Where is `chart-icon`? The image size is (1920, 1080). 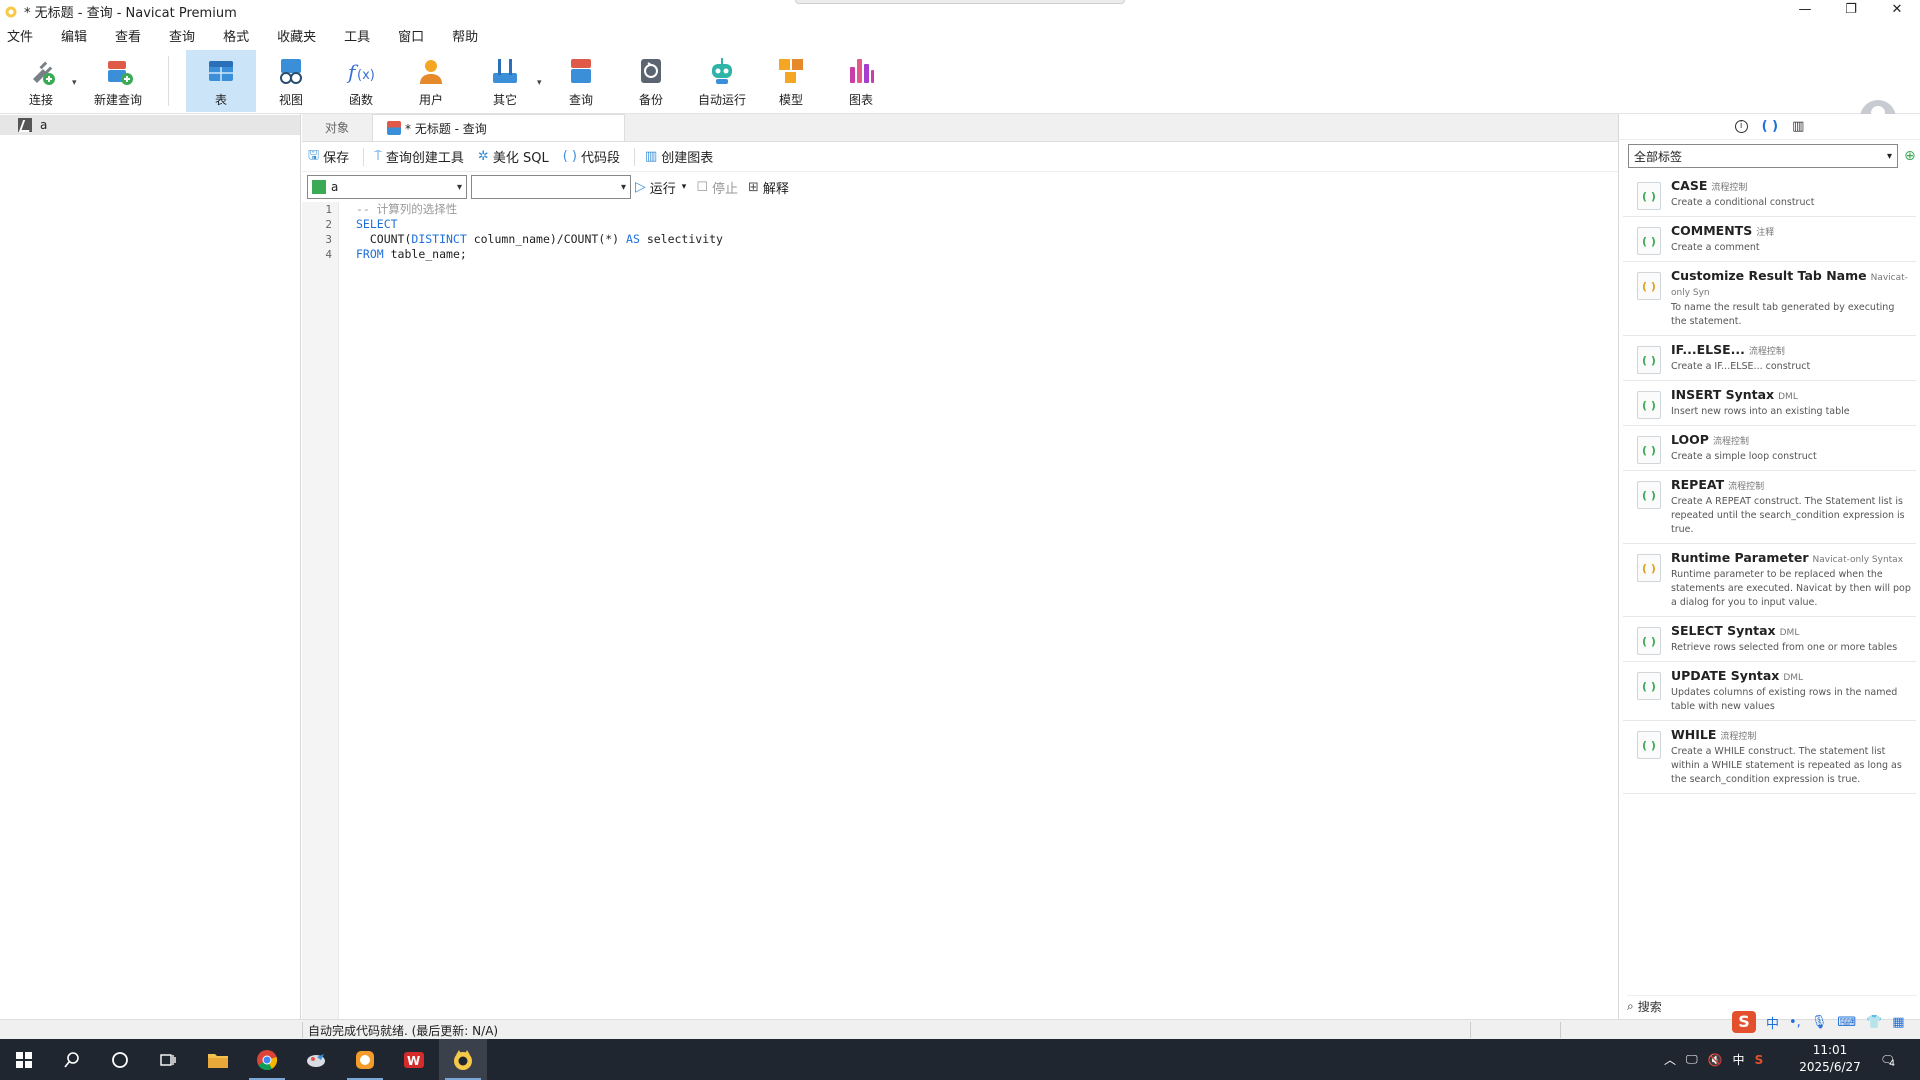 chart-icon is located at coordinates (862, 71).